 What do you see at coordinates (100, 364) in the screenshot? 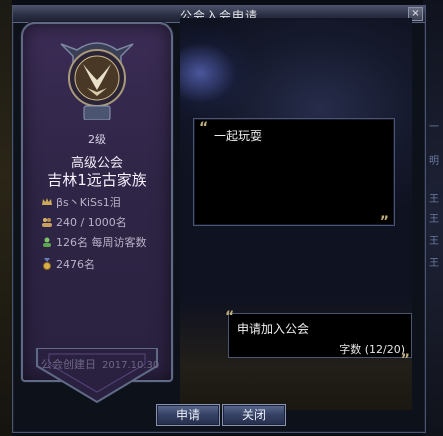
I see `created-date-row: 公会创建日 2017.10.30` at bounding box center [100, 364].